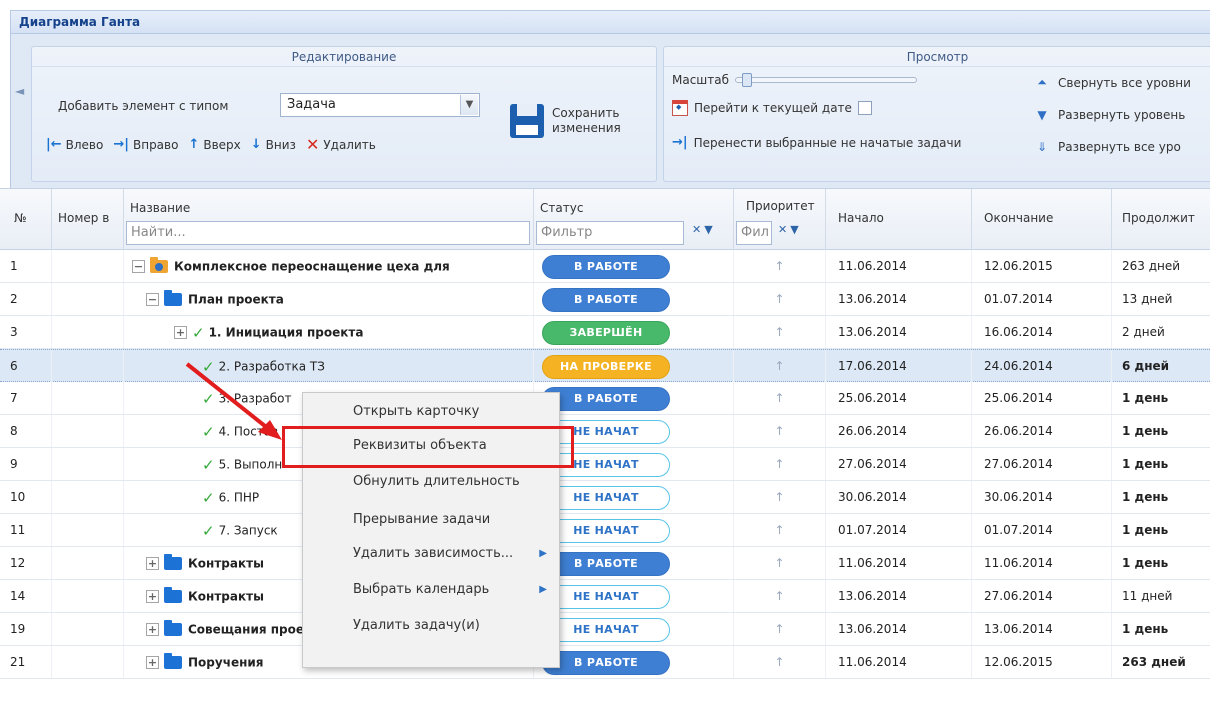 This screenshot has height=724, width=1210. Describe the element at coordinates (19, 91) in the screenshot. I see `ribbon-collapse-arrow-icon: ◄` at that location.